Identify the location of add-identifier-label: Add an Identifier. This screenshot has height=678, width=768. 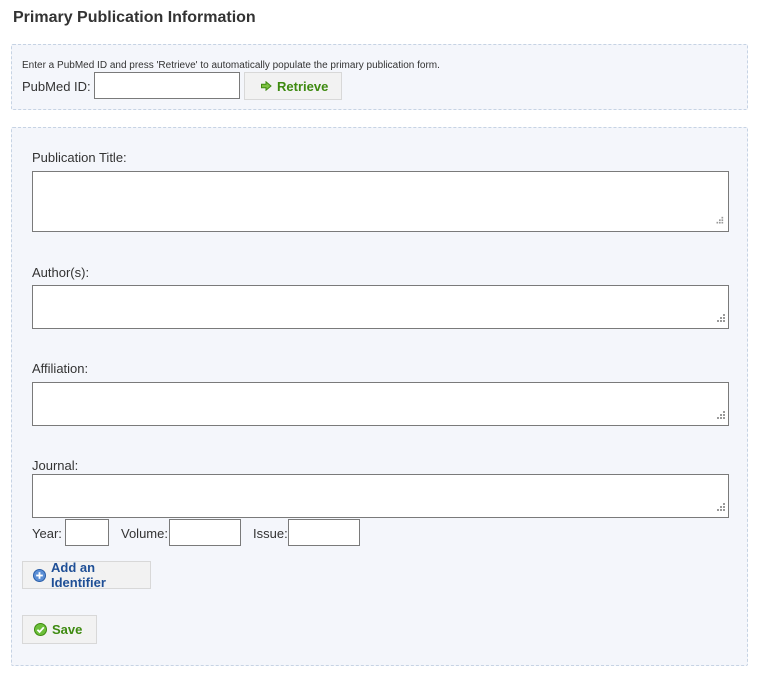
(78, 575).